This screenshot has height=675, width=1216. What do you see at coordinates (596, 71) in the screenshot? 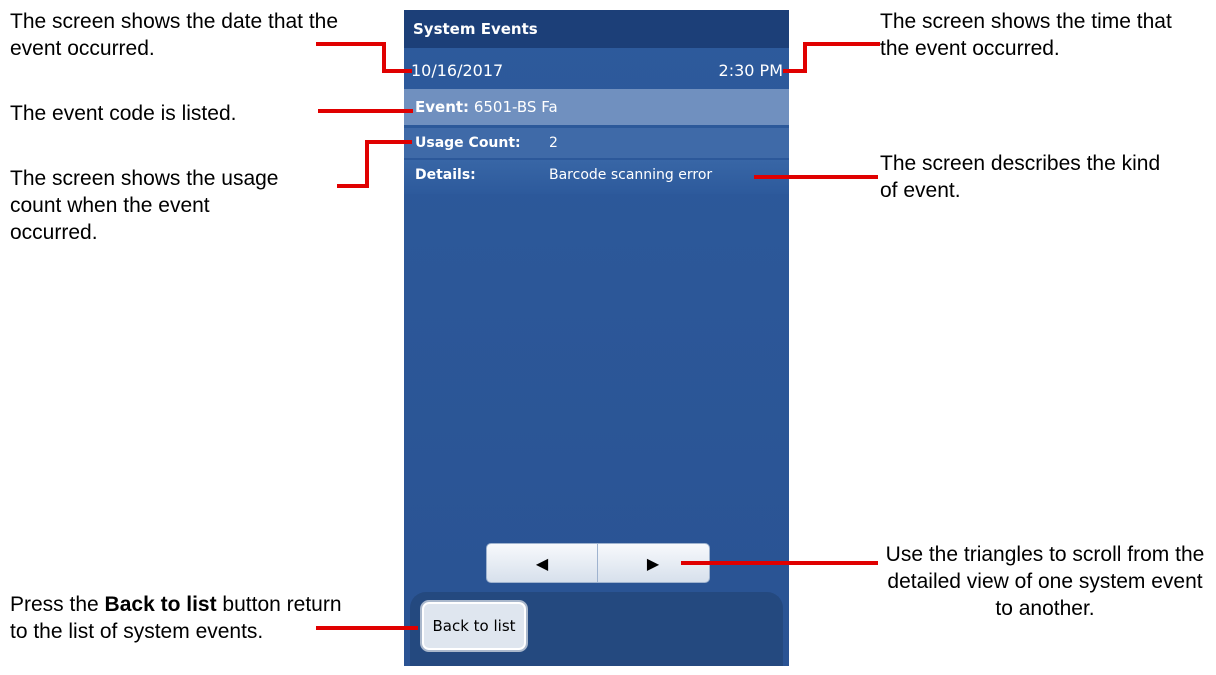
I see `date-time-row: 10/16/2017 2:30 PM` at bounding box center [596, 71].